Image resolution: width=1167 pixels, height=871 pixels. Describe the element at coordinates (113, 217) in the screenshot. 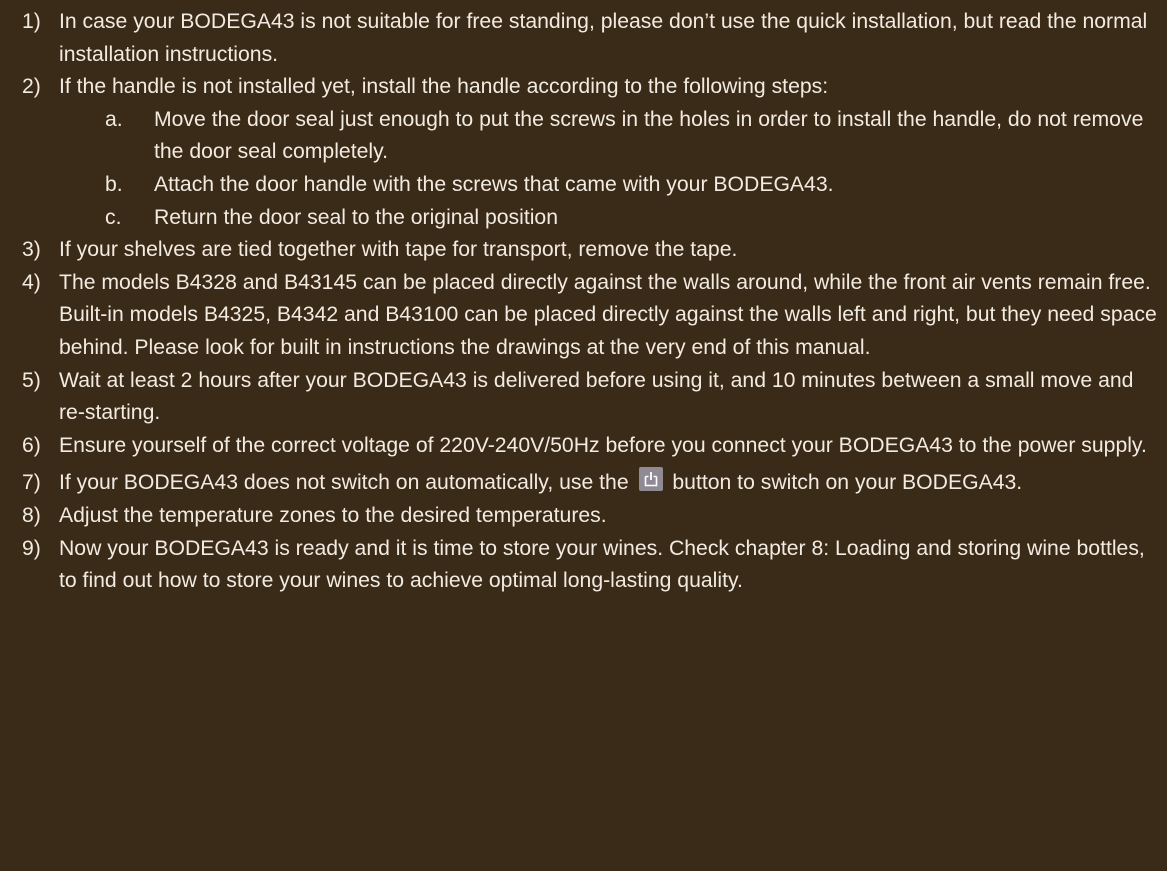

I see `sub-item-letter: c.` at that location.